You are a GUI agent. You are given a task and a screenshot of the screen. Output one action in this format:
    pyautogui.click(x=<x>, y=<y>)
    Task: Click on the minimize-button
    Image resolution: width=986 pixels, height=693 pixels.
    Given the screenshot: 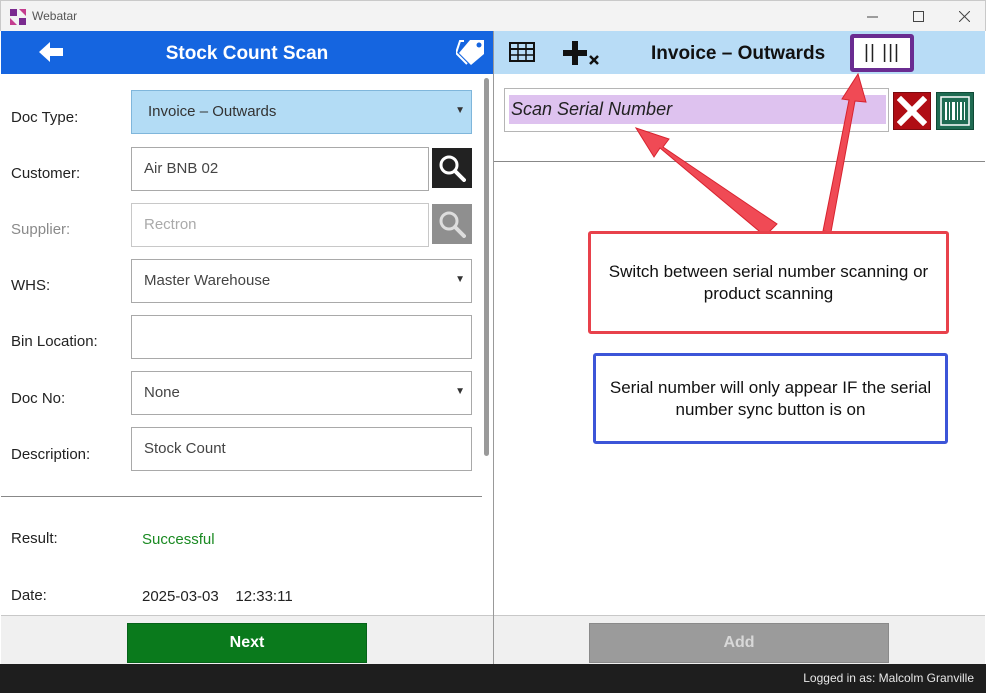 What is the action you would take?
    pyautogui.click(x=872, y=16)
    